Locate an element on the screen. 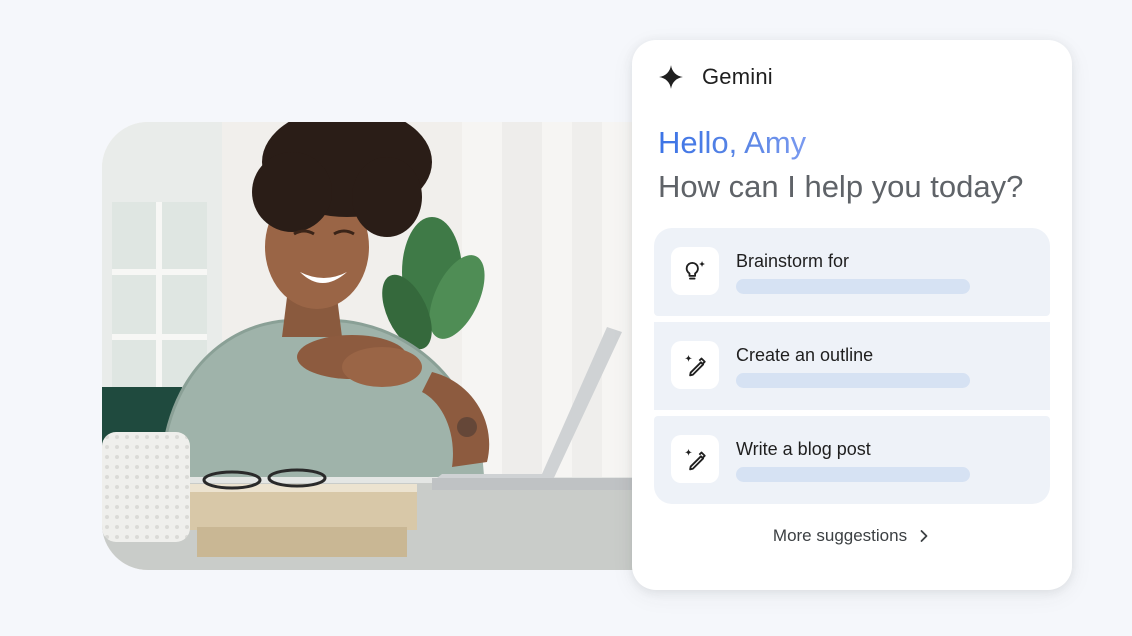 Image resolution: width=1132 pixels, height=636 pixels. prompt-heading: How can I help you today? is located at coordinates (841, 186).